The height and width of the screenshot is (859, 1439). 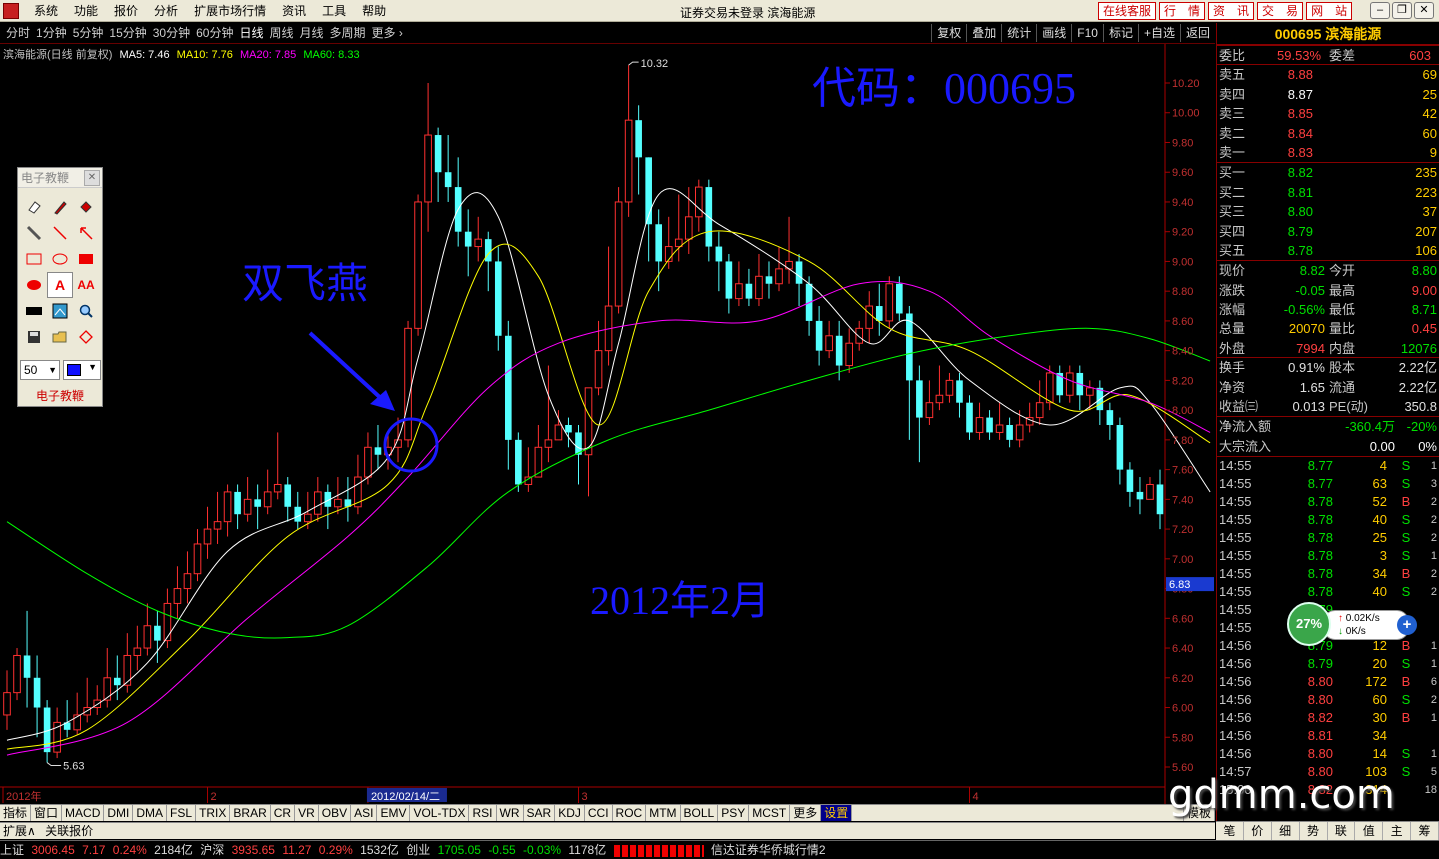 What do you see at coordinates (16, 813) in the screenshot?
I see `indicator-tab-0: 指标` at bounding box center [16, 813].